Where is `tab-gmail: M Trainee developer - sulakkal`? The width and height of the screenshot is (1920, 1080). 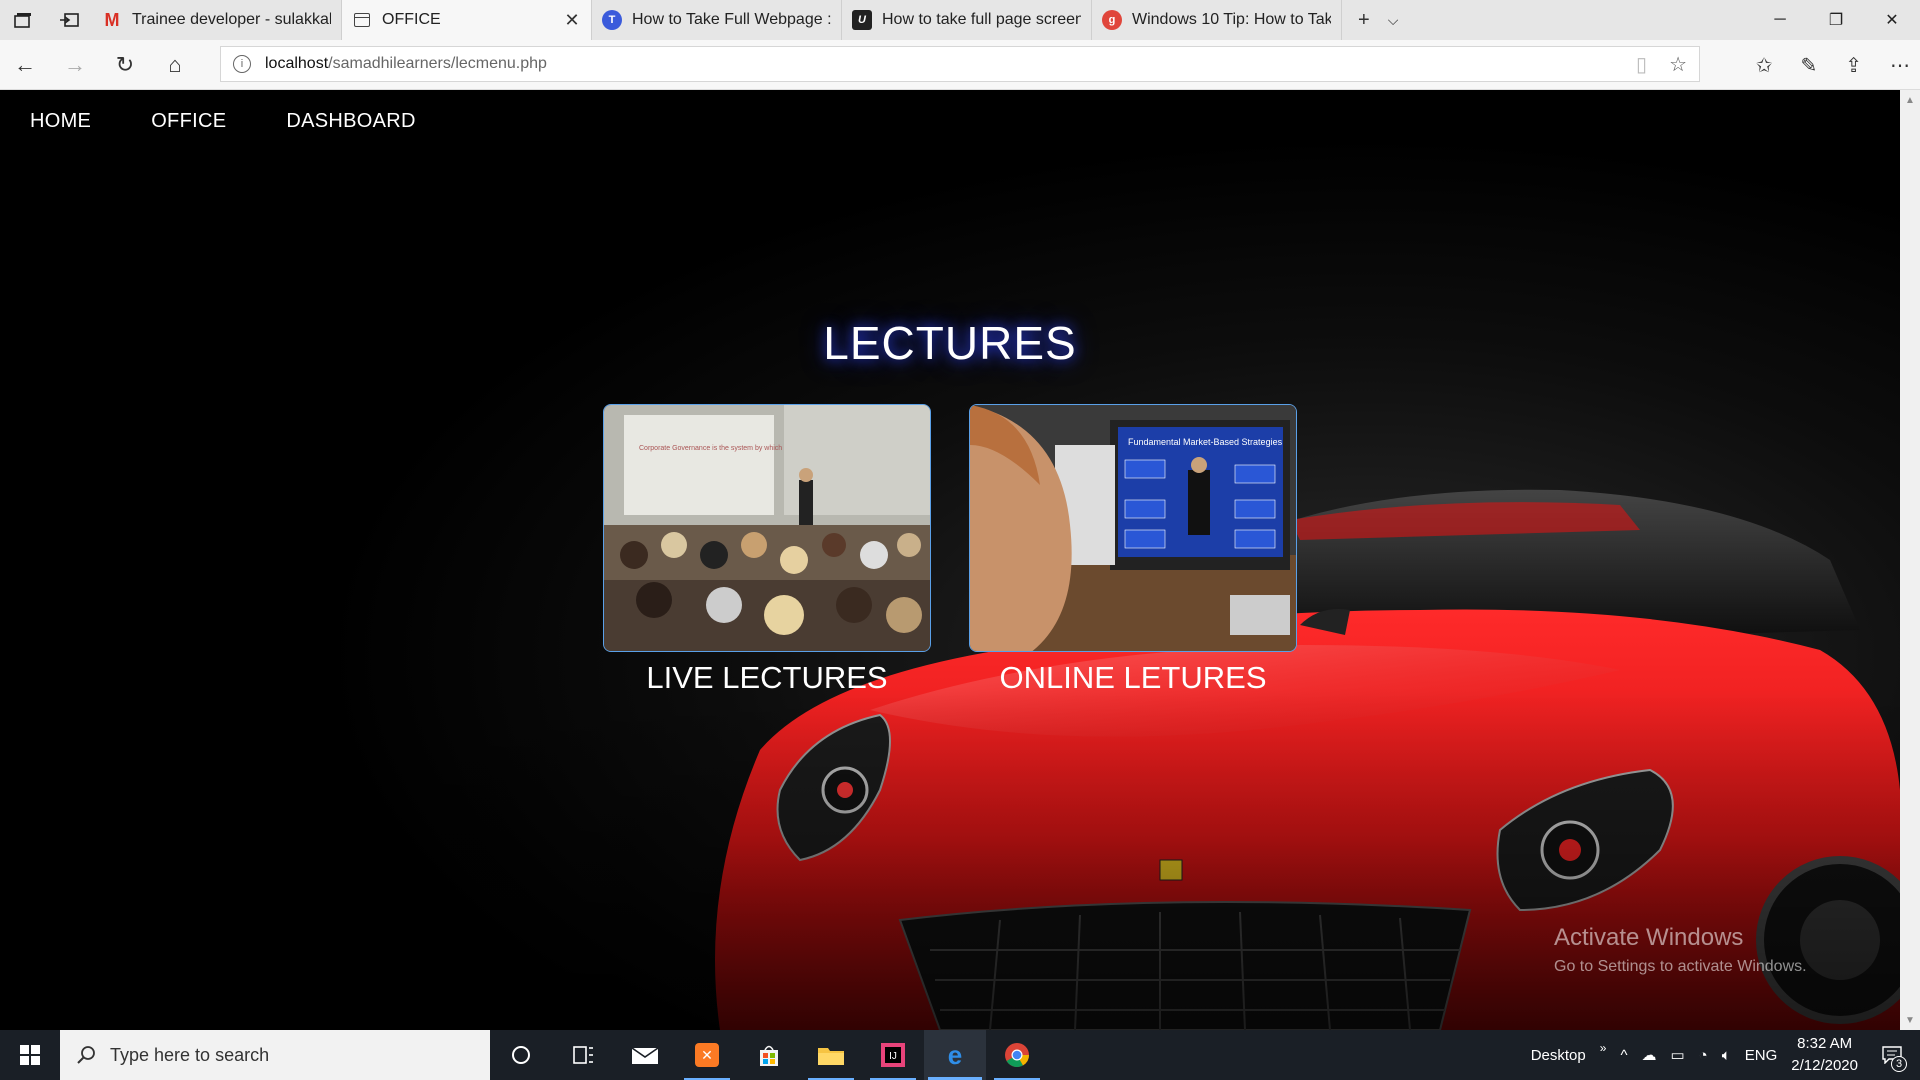 tab-gmail: M Trainee developer - sulakkal is located at coordinates (217, 20).